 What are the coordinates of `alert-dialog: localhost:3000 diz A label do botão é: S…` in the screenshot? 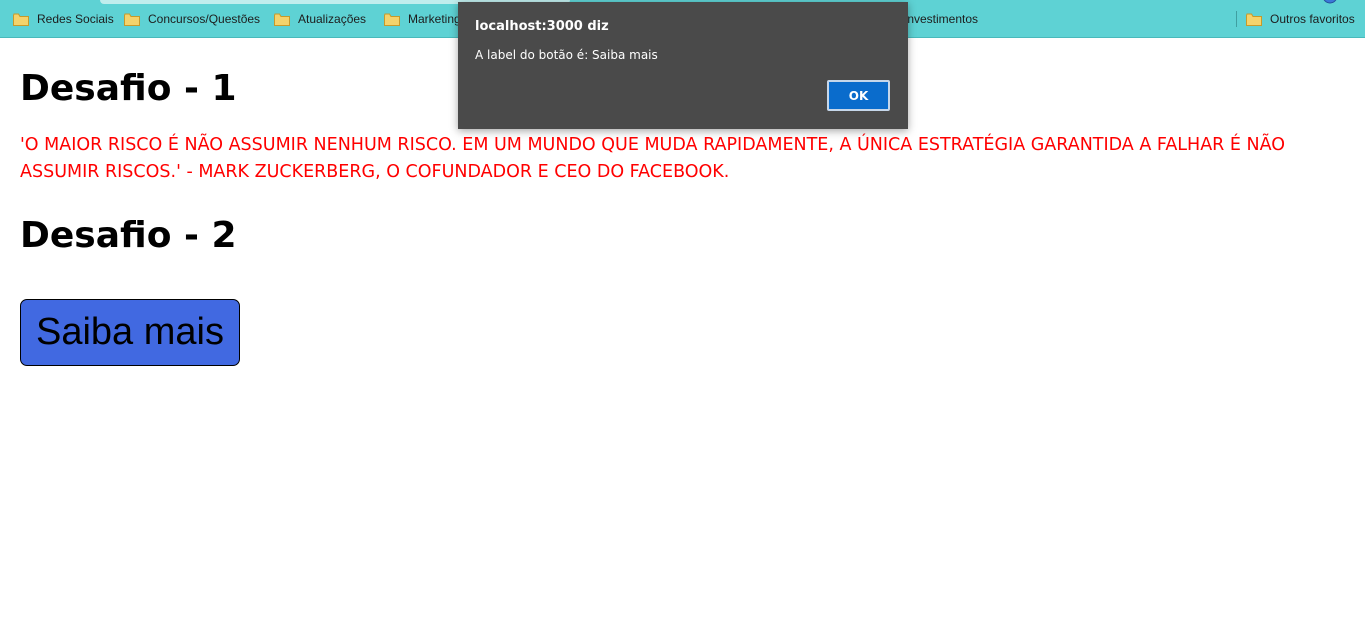 It's located at (683, 65).